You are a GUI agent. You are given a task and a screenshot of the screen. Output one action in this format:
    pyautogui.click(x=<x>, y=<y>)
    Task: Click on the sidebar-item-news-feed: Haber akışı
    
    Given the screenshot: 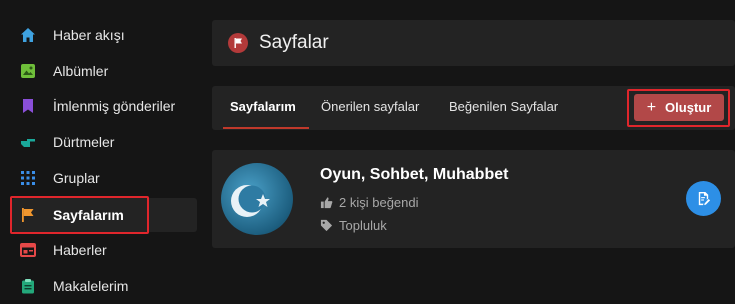 What is the action you would take?
    pyautogui.click(x=104, y=35)
    